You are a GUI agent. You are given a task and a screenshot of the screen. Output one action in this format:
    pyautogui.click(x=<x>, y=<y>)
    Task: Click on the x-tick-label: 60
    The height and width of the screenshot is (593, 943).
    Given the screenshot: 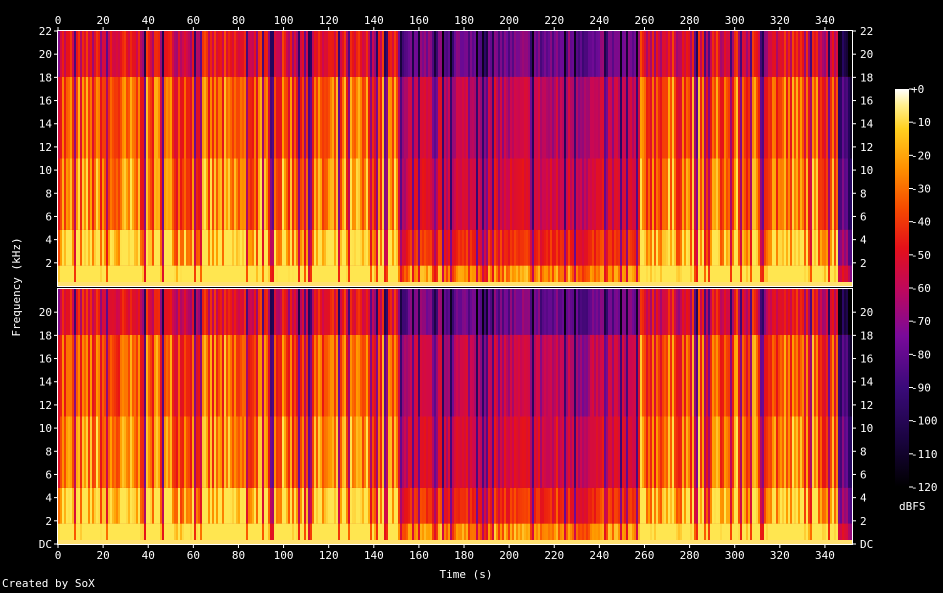 What is the action you would take?
    pyautogui.click(x=193, y=555)
    